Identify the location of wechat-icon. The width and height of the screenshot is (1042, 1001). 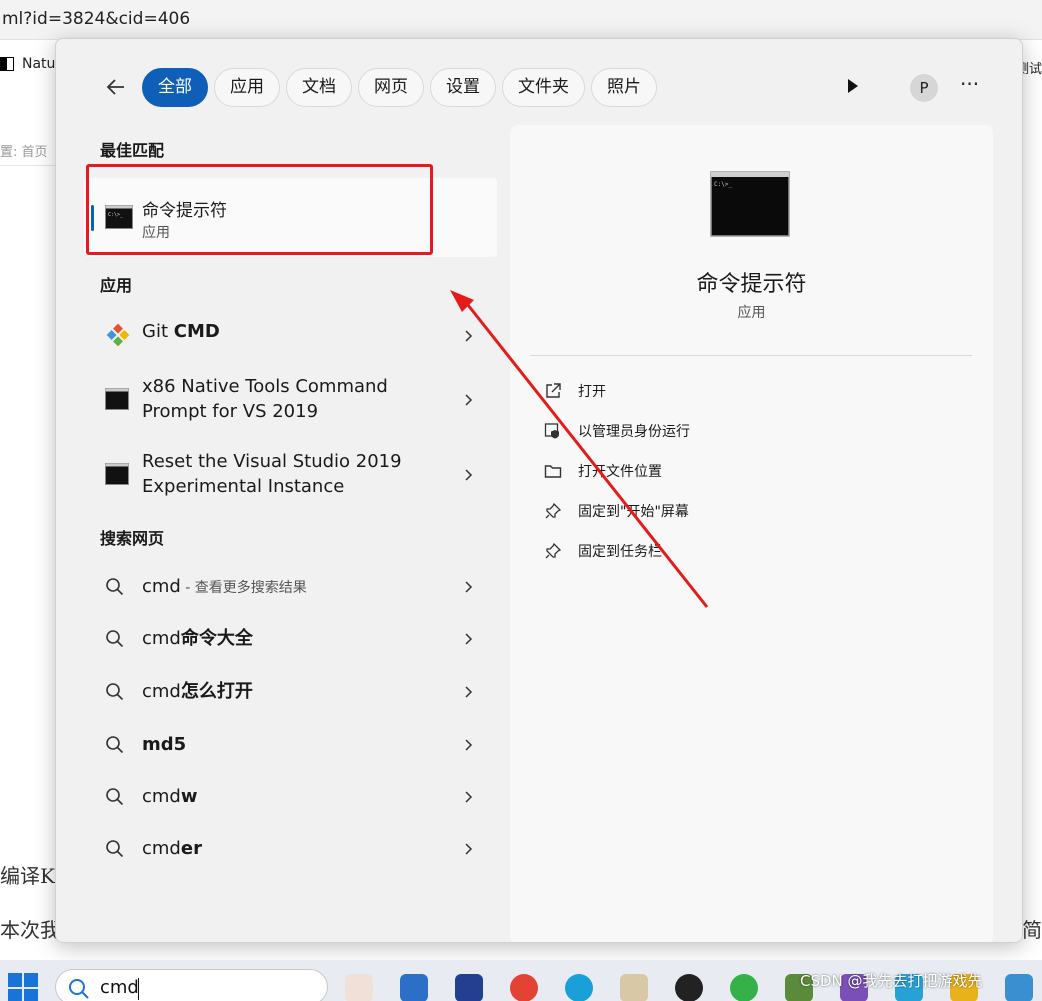
(744, 987).